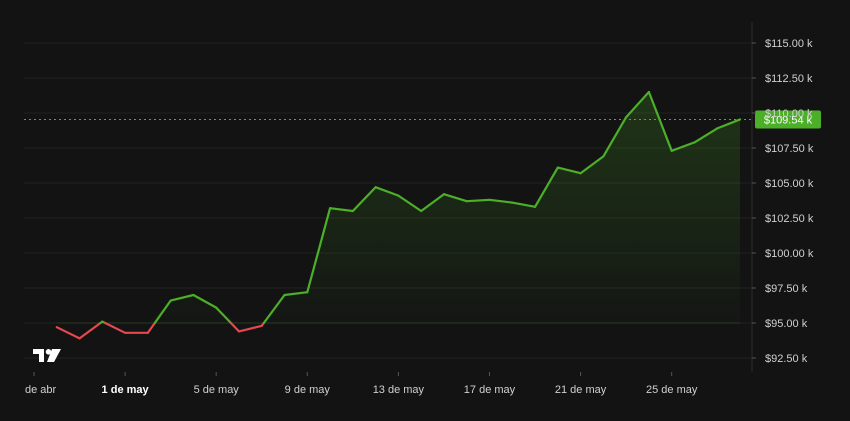  I want to click on y-tick-label: $92.50 k, so click(786, 359).